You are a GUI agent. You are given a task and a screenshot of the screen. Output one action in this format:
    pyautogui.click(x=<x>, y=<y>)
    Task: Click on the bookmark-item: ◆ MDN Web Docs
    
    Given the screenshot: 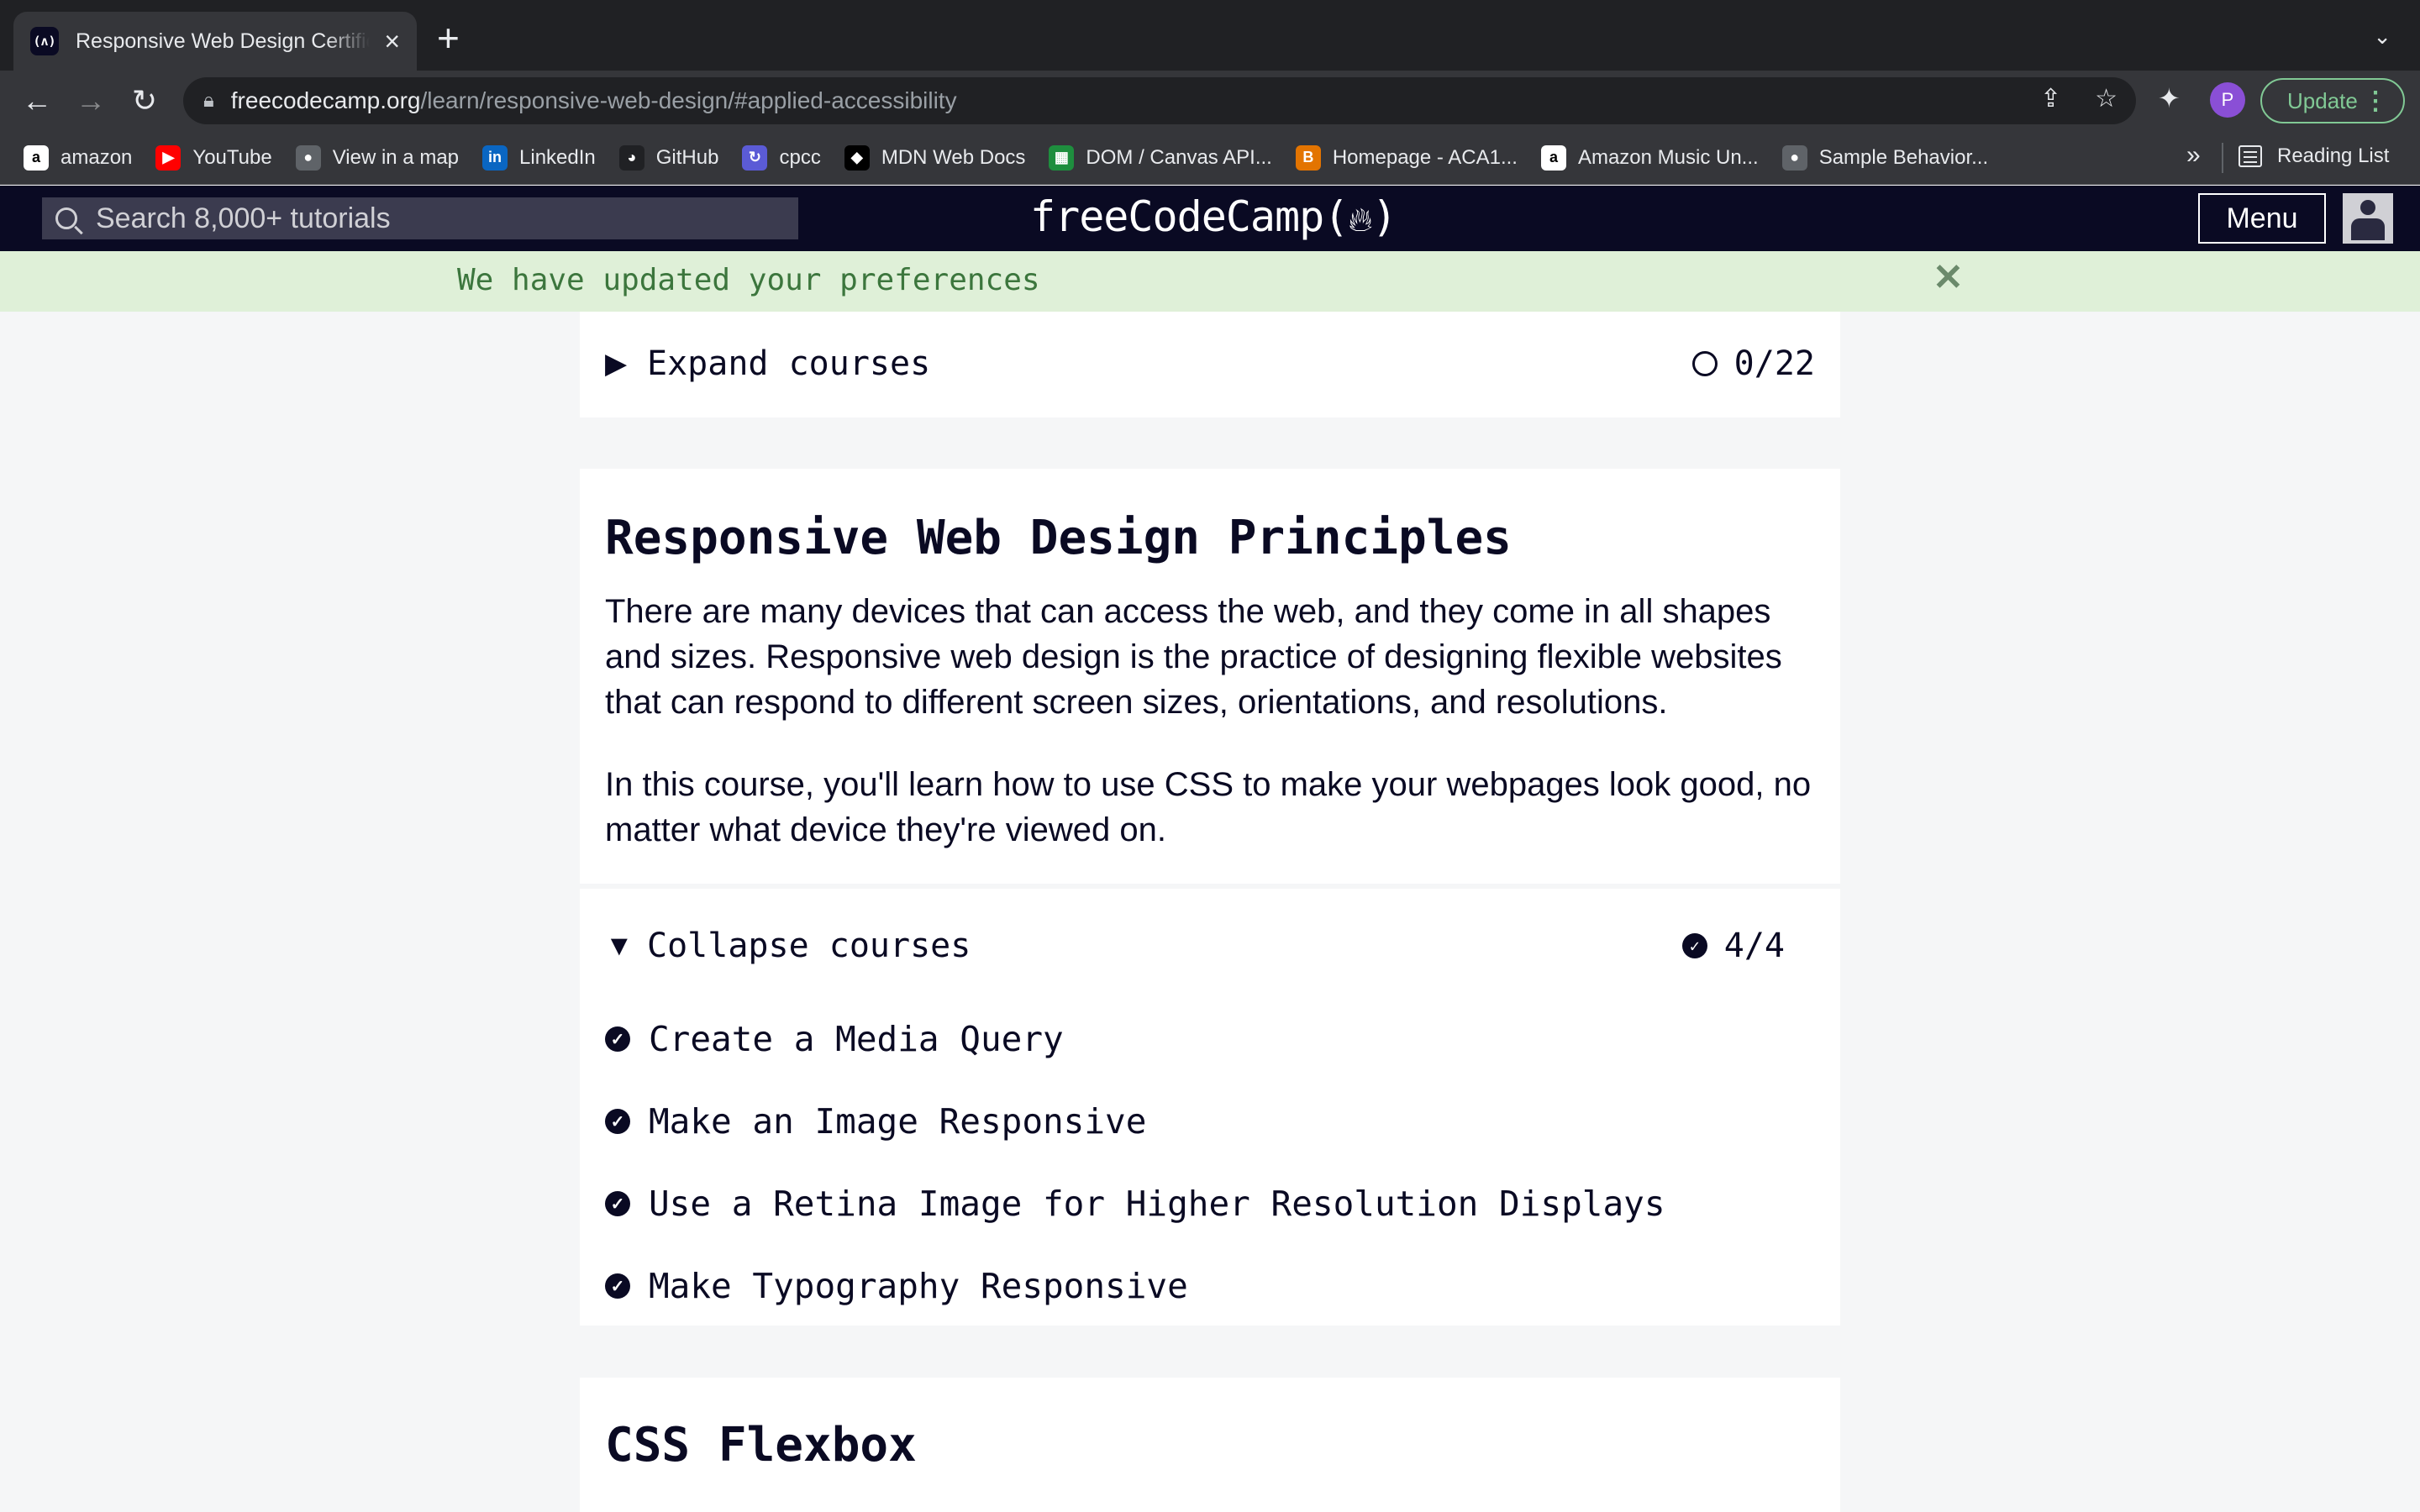 What is the action you would take?
    pyautogui.click(x=935, y=157)
    